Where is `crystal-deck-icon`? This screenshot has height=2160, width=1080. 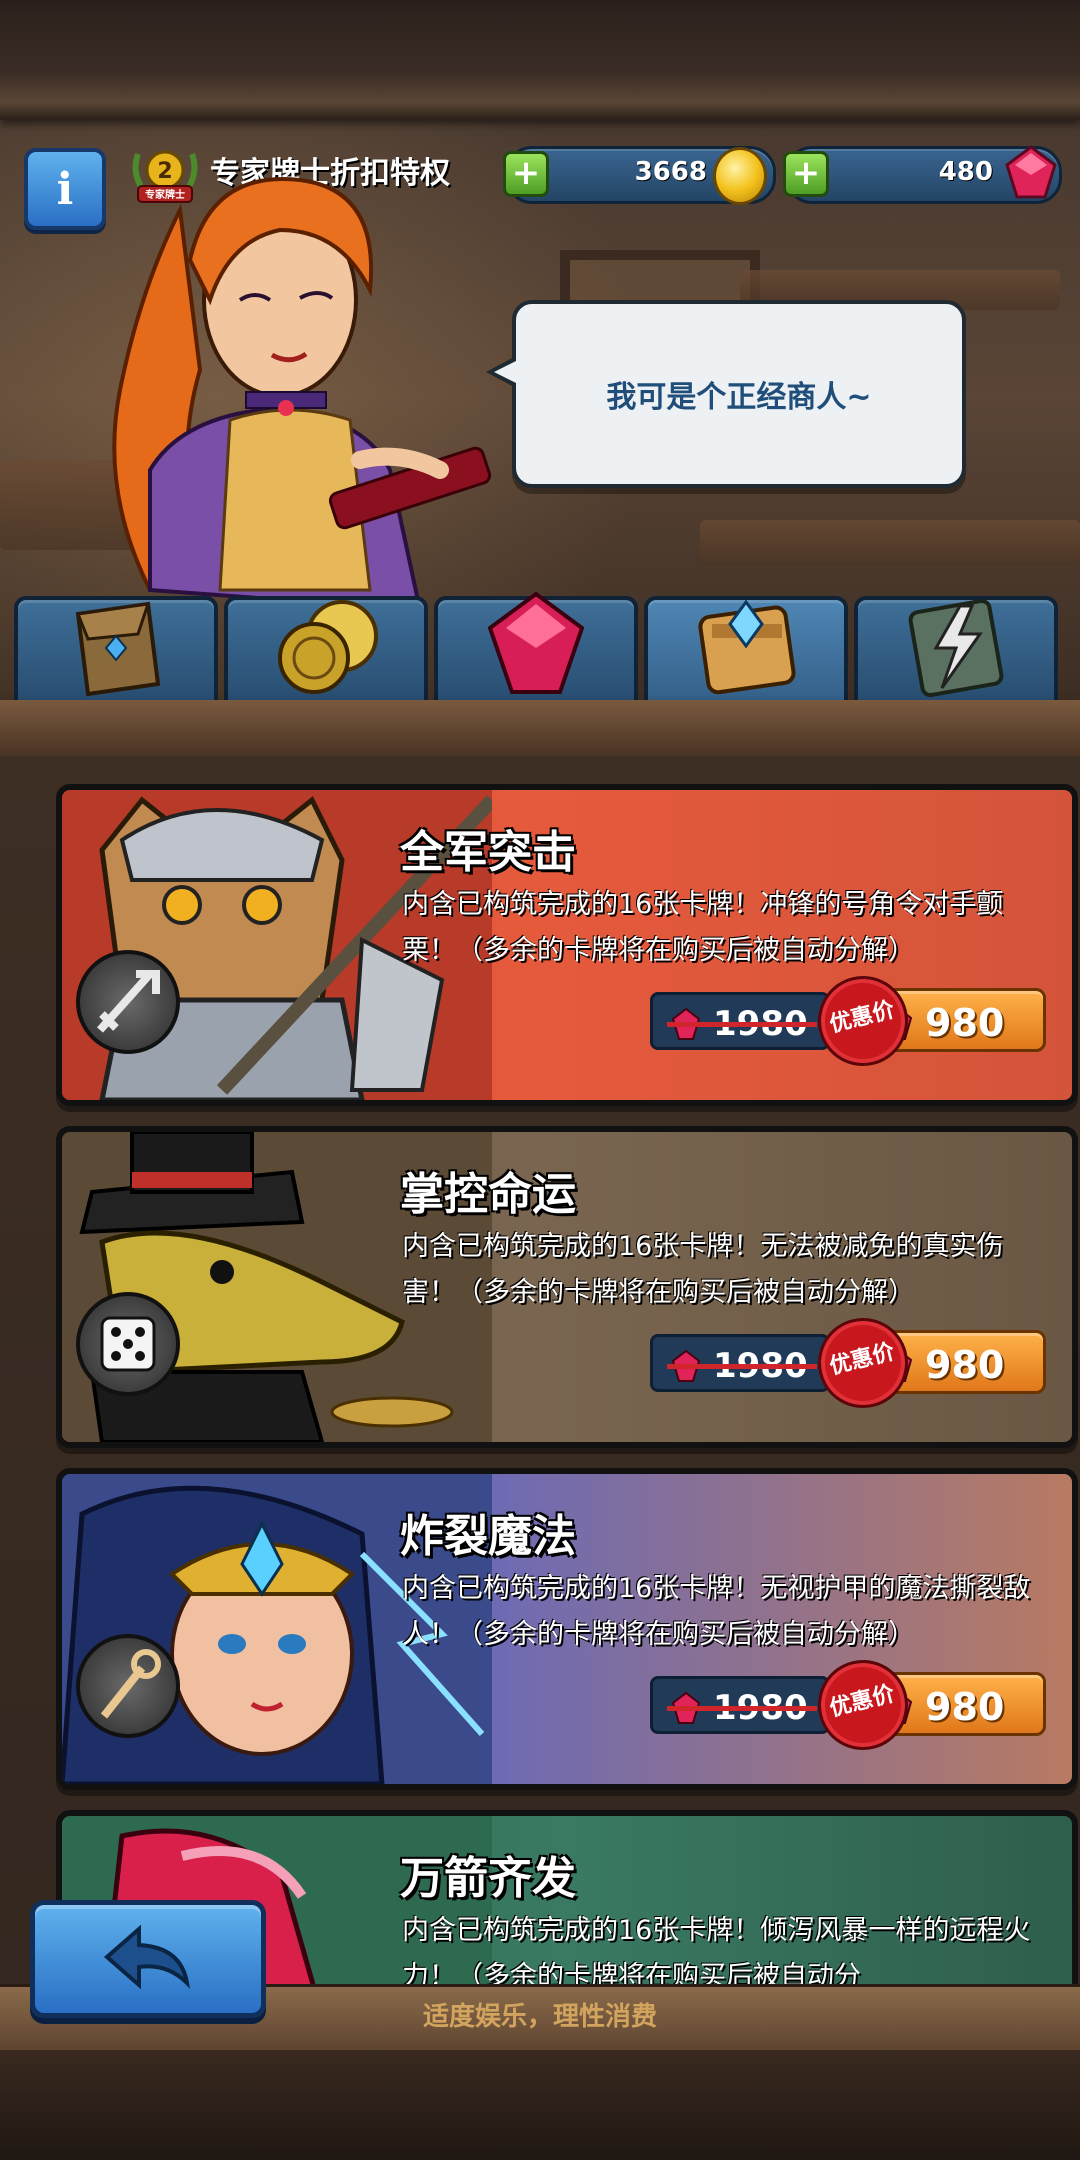
crystal-deck-icon is located at coordinates (747, 647).